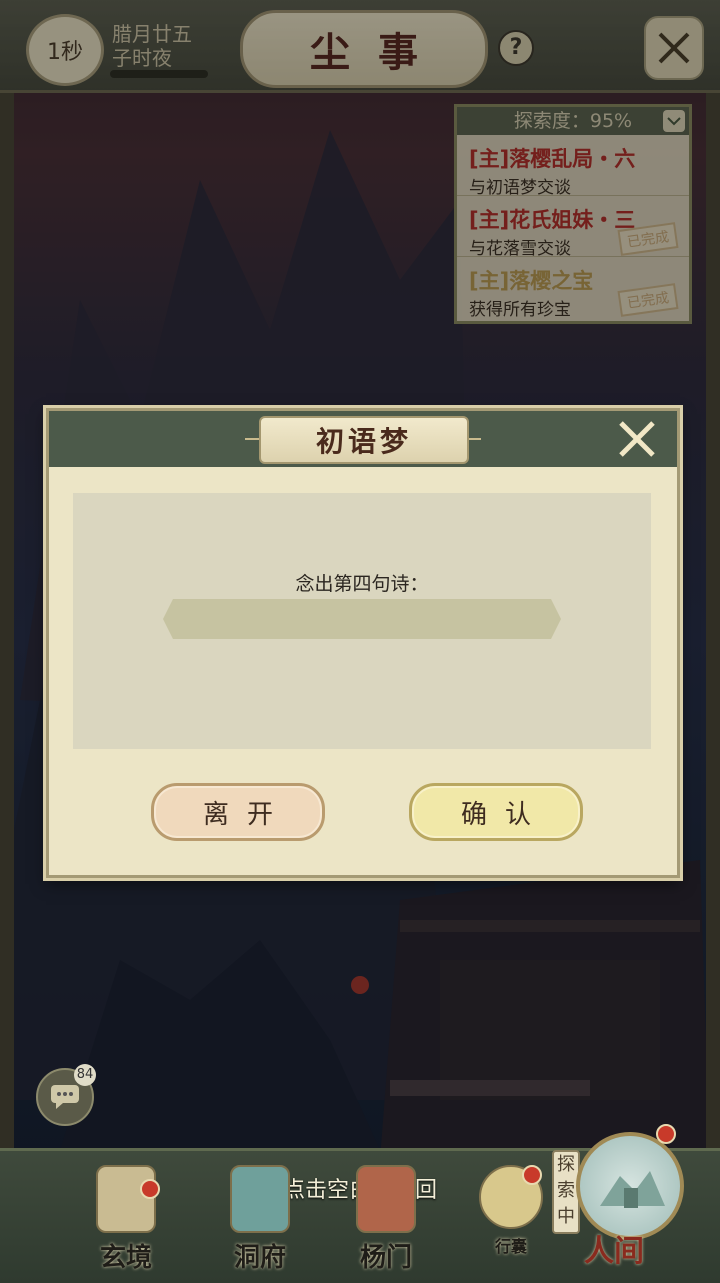 This screenshot has height=1283, width=720. Describe the element at coordinates (510, 1246) in the screenshot. I see `nav-label: 行囊` at that location.